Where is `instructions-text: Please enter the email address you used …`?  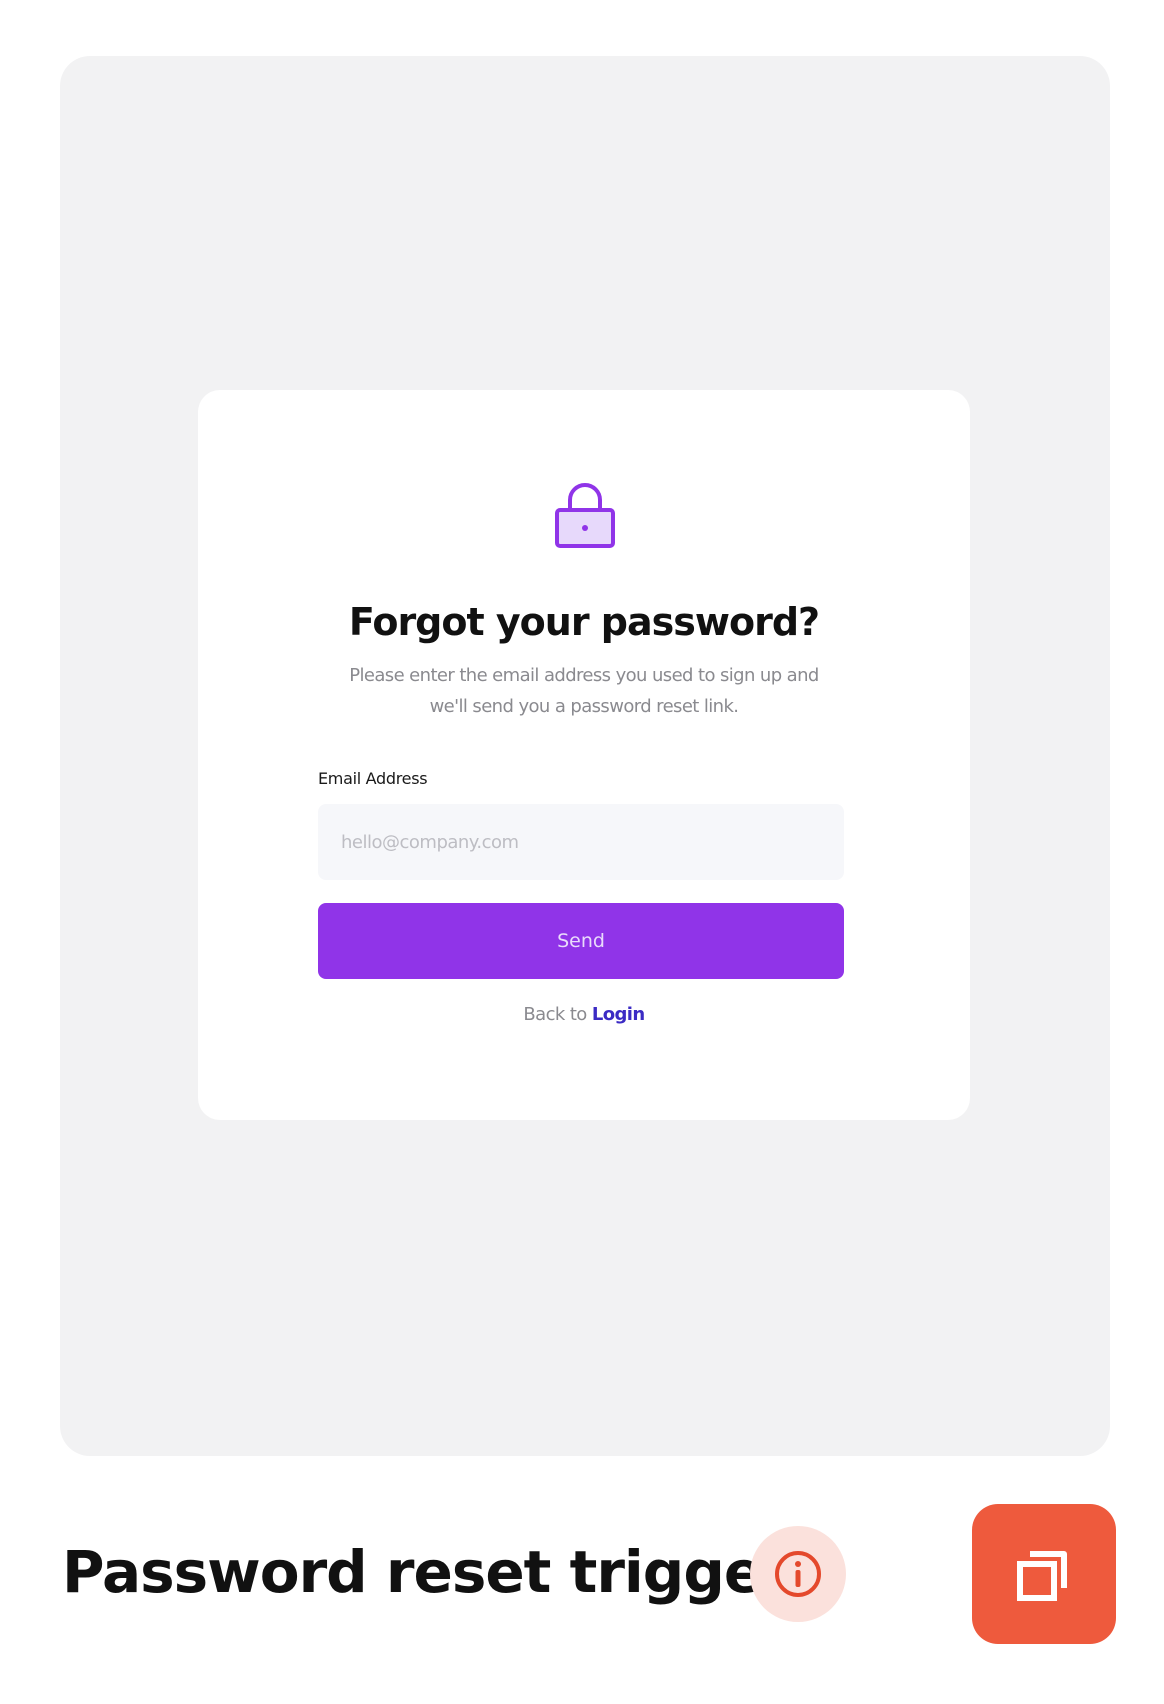 instructions-text: Please enter the email address you used … is located at coordinates (584, 691).